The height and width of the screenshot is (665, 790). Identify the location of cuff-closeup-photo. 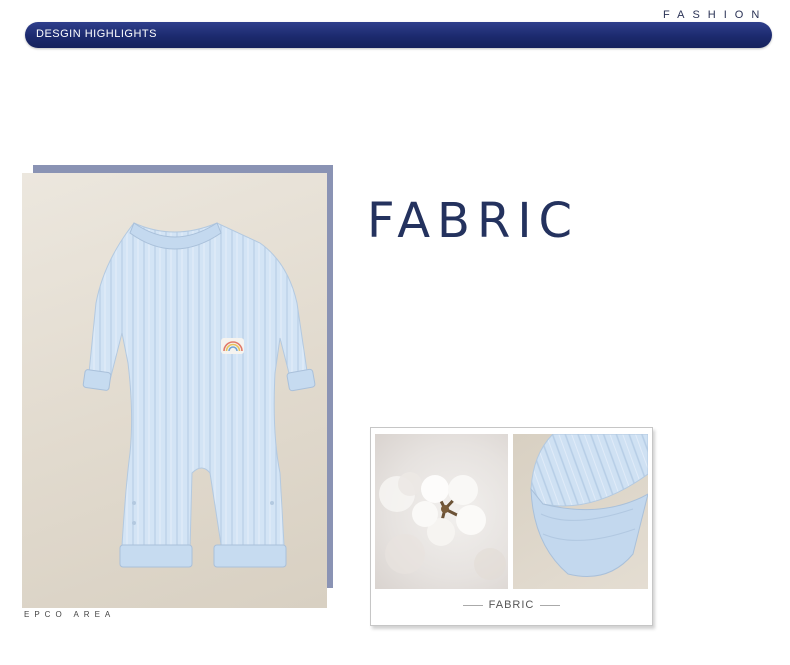
(580, 511).